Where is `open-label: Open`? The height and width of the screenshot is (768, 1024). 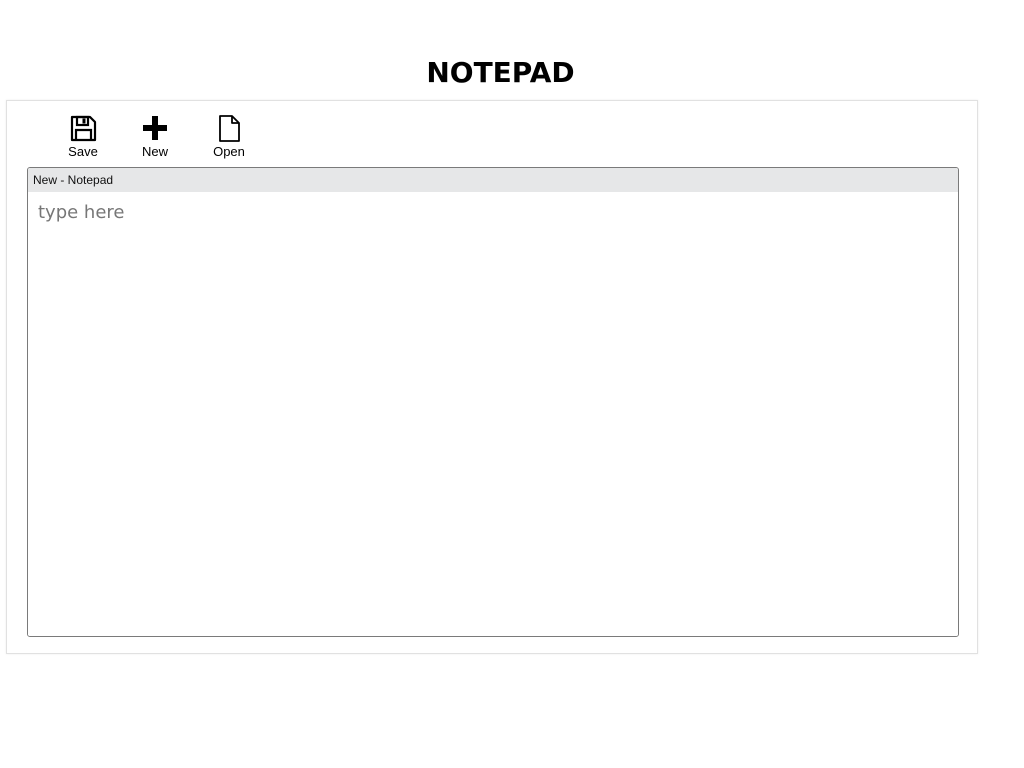
open-label: Open is located at coordinates (229, 151).